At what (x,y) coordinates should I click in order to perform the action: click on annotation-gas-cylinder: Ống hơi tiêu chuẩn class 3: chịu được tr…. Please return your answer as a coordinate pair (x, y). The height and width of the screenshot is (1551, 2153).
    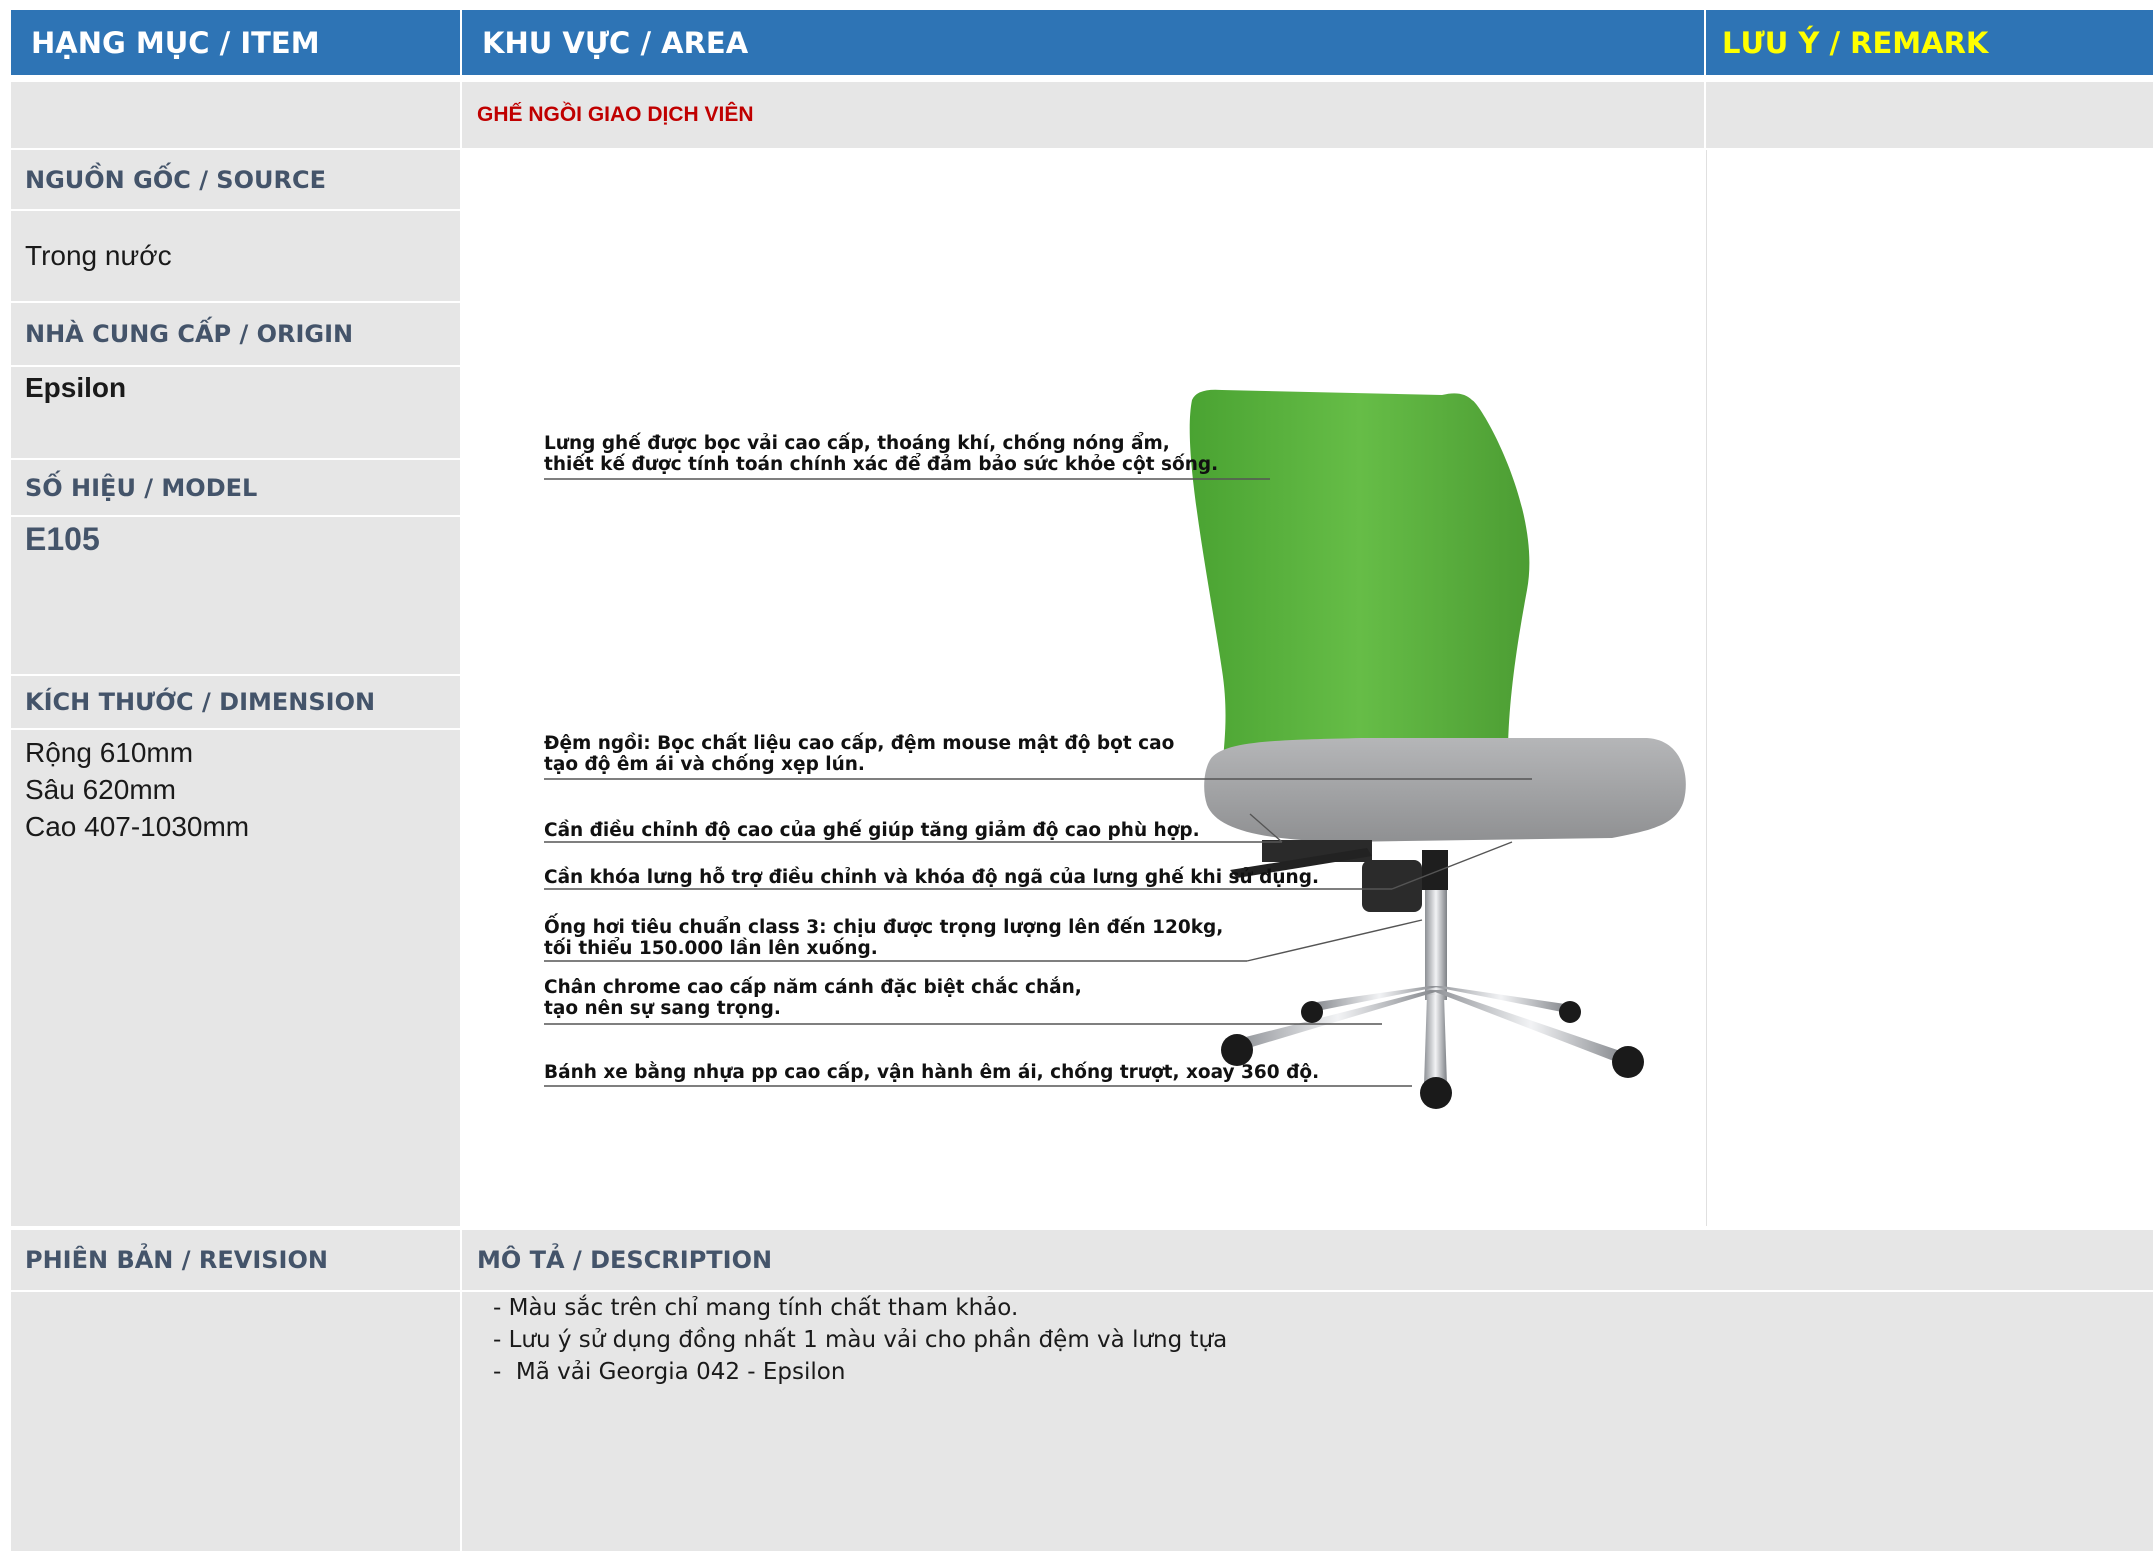
    Looking at the image, I should click on (884, 938).